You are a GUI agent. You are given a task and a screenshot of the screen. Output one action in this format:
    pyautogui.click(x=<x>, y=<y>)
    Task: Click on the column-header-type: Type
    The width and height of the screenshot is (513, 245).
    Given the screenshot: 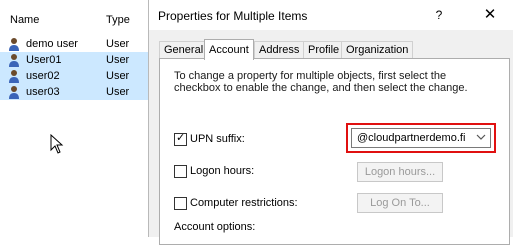 What is the action you would take?
    pyautogui.click(x=118, y=20)
    